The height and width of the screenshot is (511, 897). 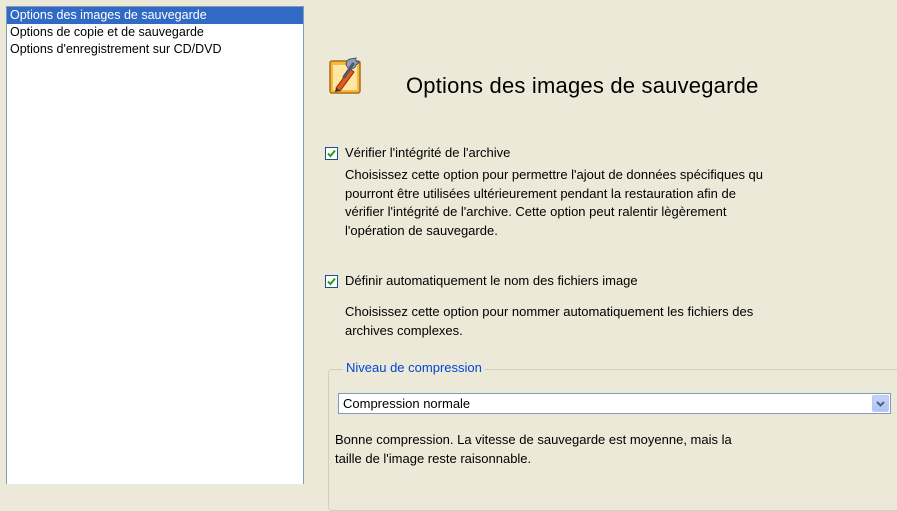 What do you see at coordinates (880, 403) in the screenshot?
I see `chevron-down-icon` at bounding box center [880, 403].